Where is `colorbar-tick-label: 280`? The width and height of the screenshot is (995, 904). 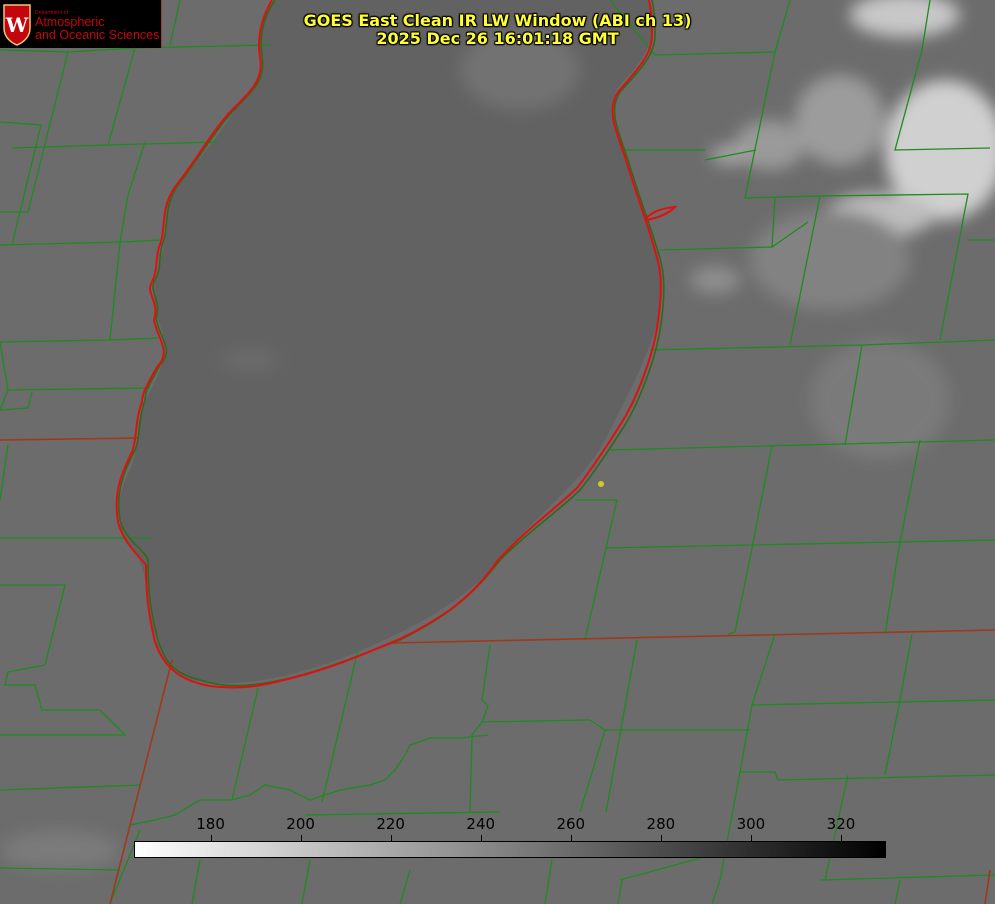
colorbar-tick-label: 280 is located at coordinates (661, 824).